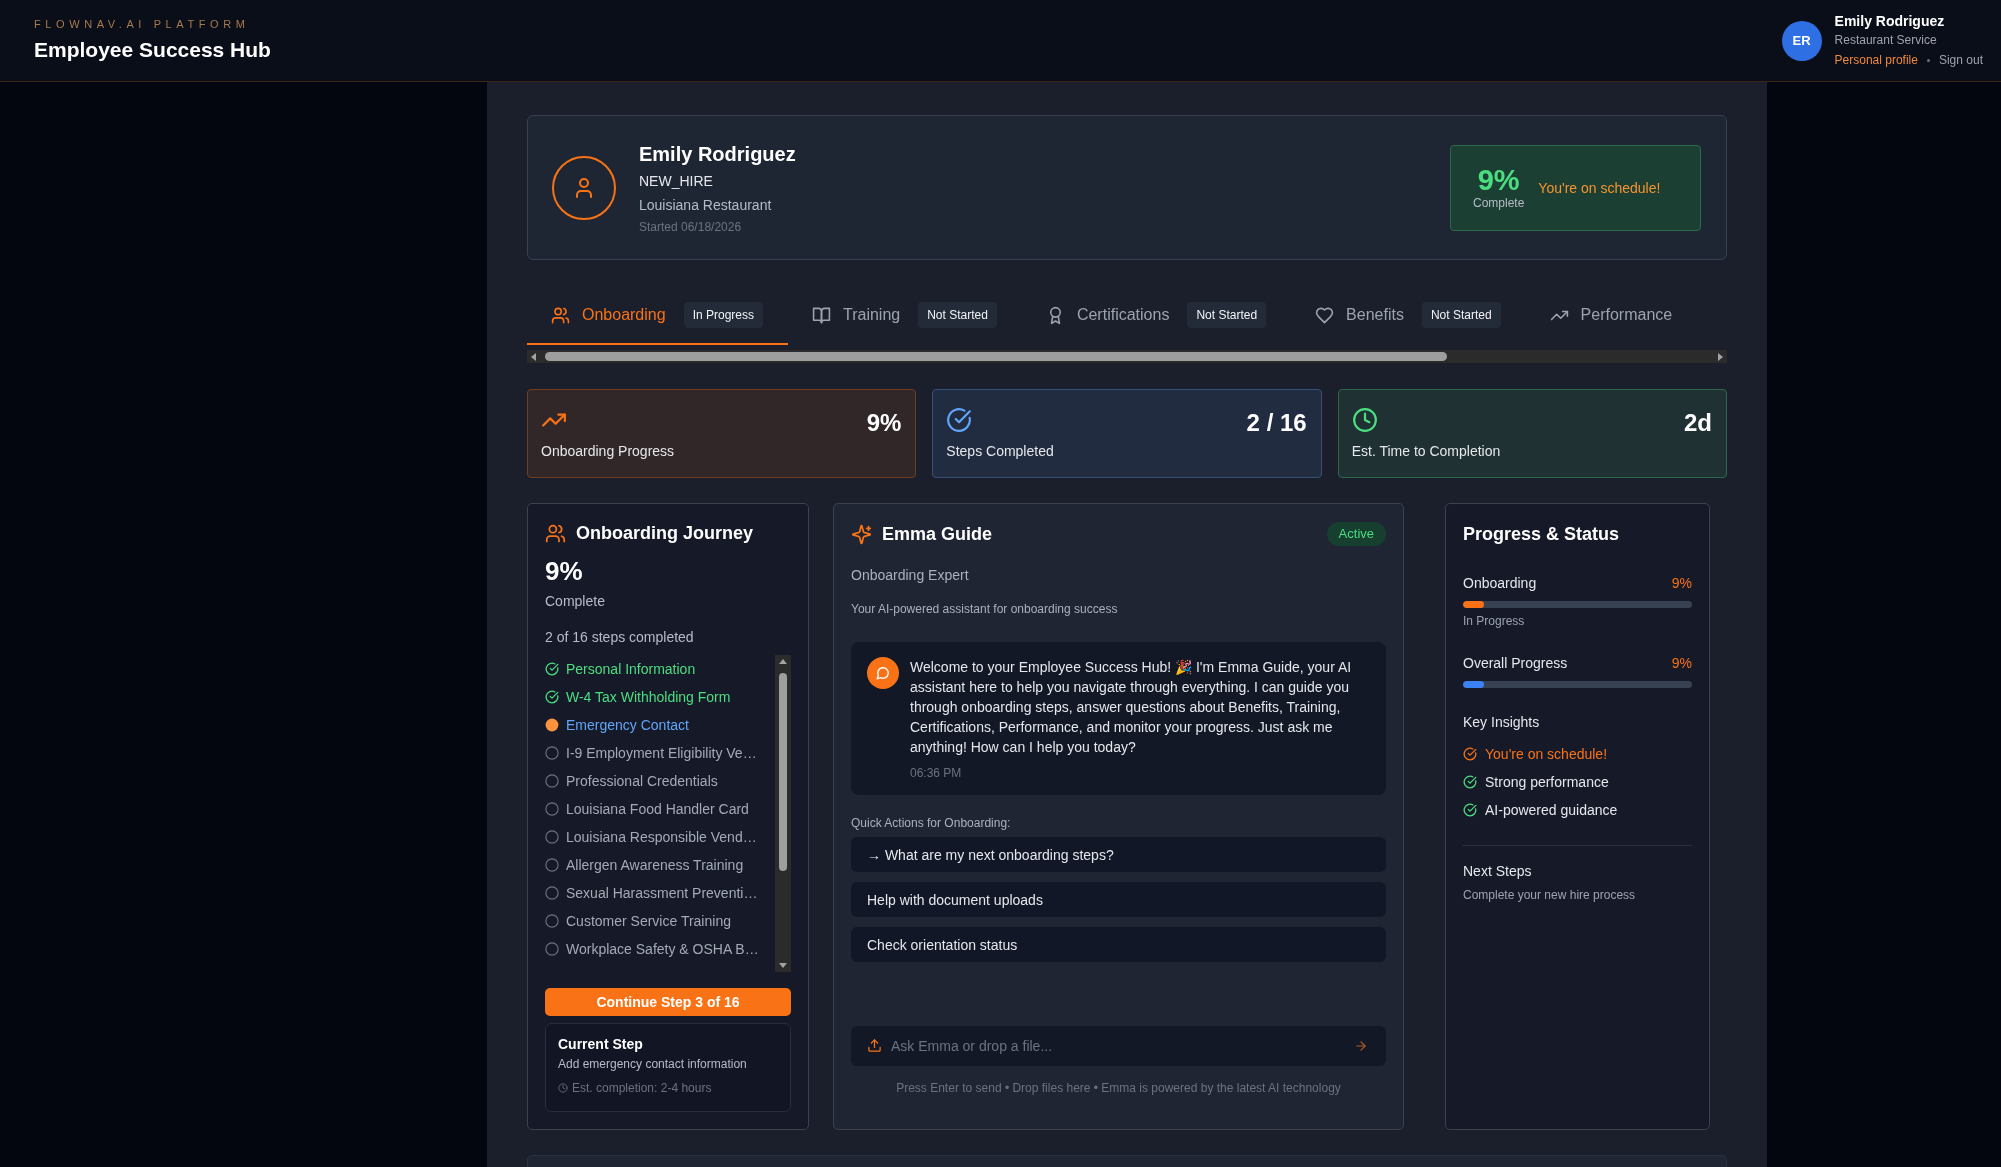  What do you see at coordinates (985, 609) in the screenshot?
I see `assistant-description: Your AI-powered assistant for onboarding success` at bounding box center [985, 609].